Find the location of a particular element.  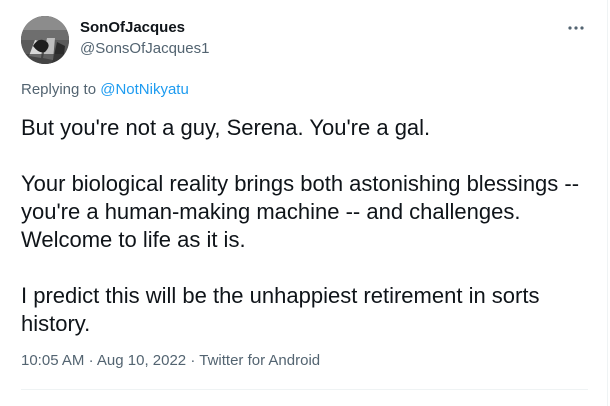

replying-to: Replying to @NotNikyatu is located at coordinates (105, 90).